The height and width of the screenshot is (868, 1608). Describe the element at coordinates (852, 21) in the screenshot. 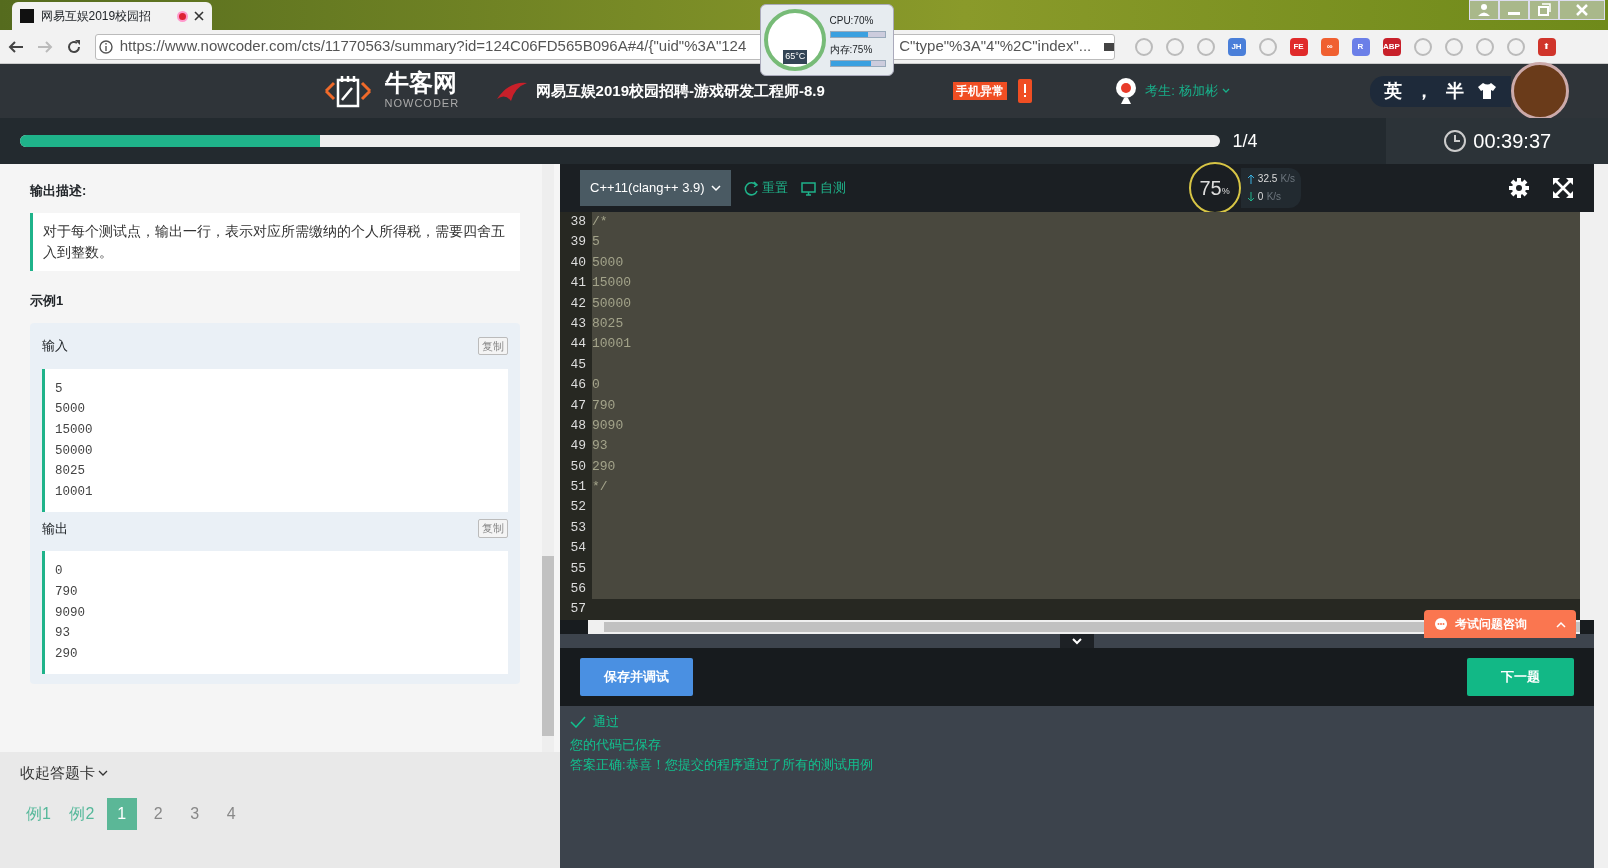

I see `cpu-label: CPU:70%` at that location.